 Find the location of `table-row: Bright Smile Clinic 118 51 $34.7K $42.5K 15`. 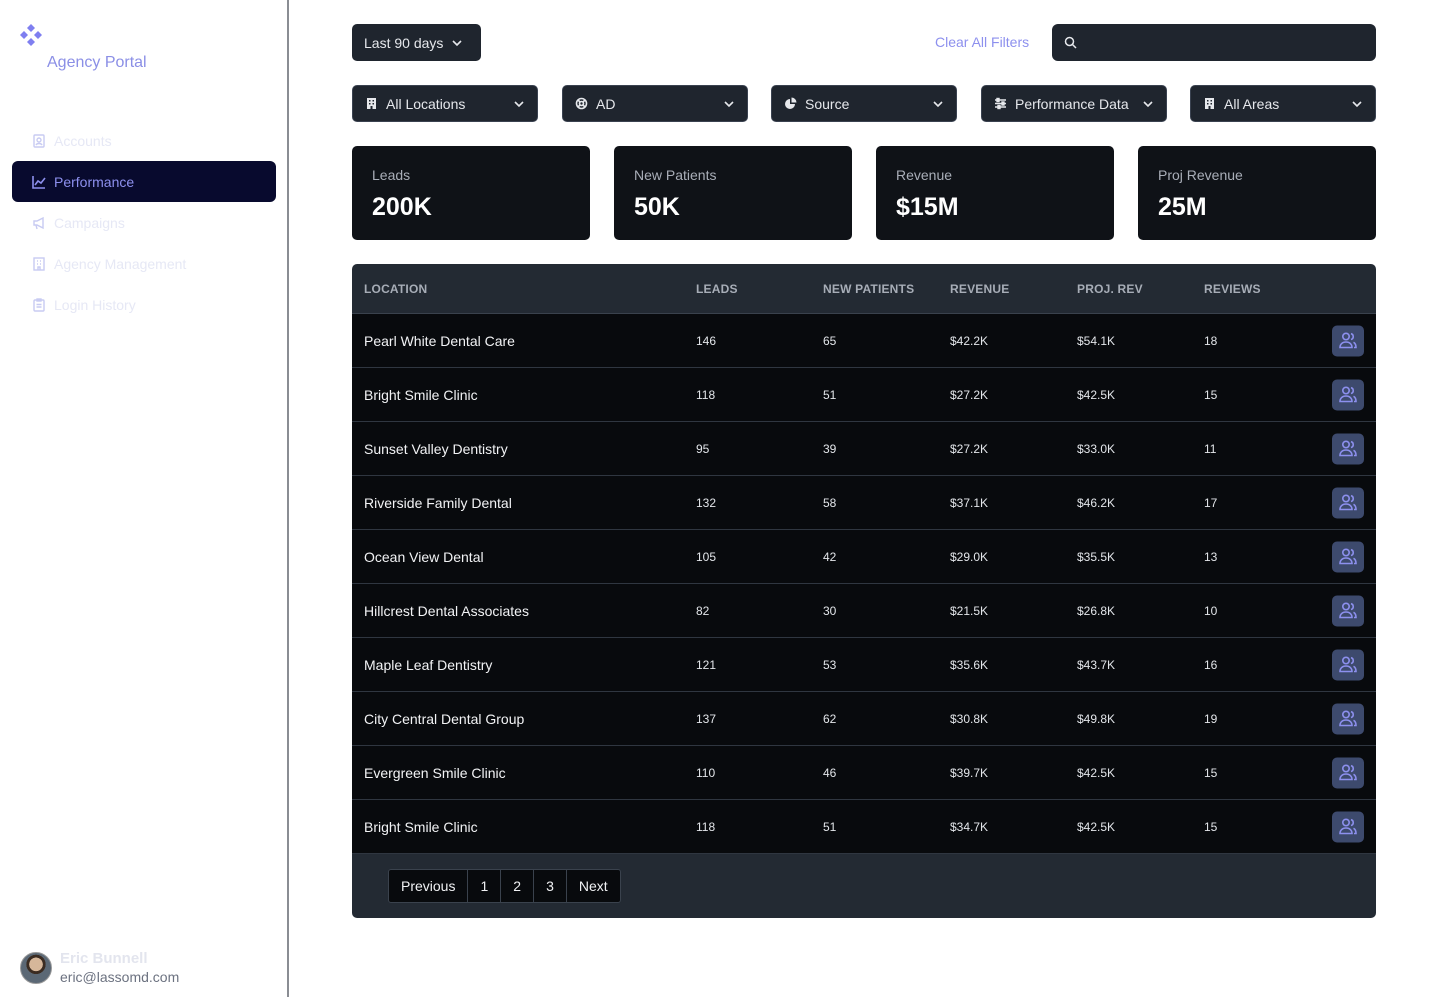

table-row: Bright Smile Clinic 118 51 $34.7K $42.5K 15 is located at coordinates (864, 827).